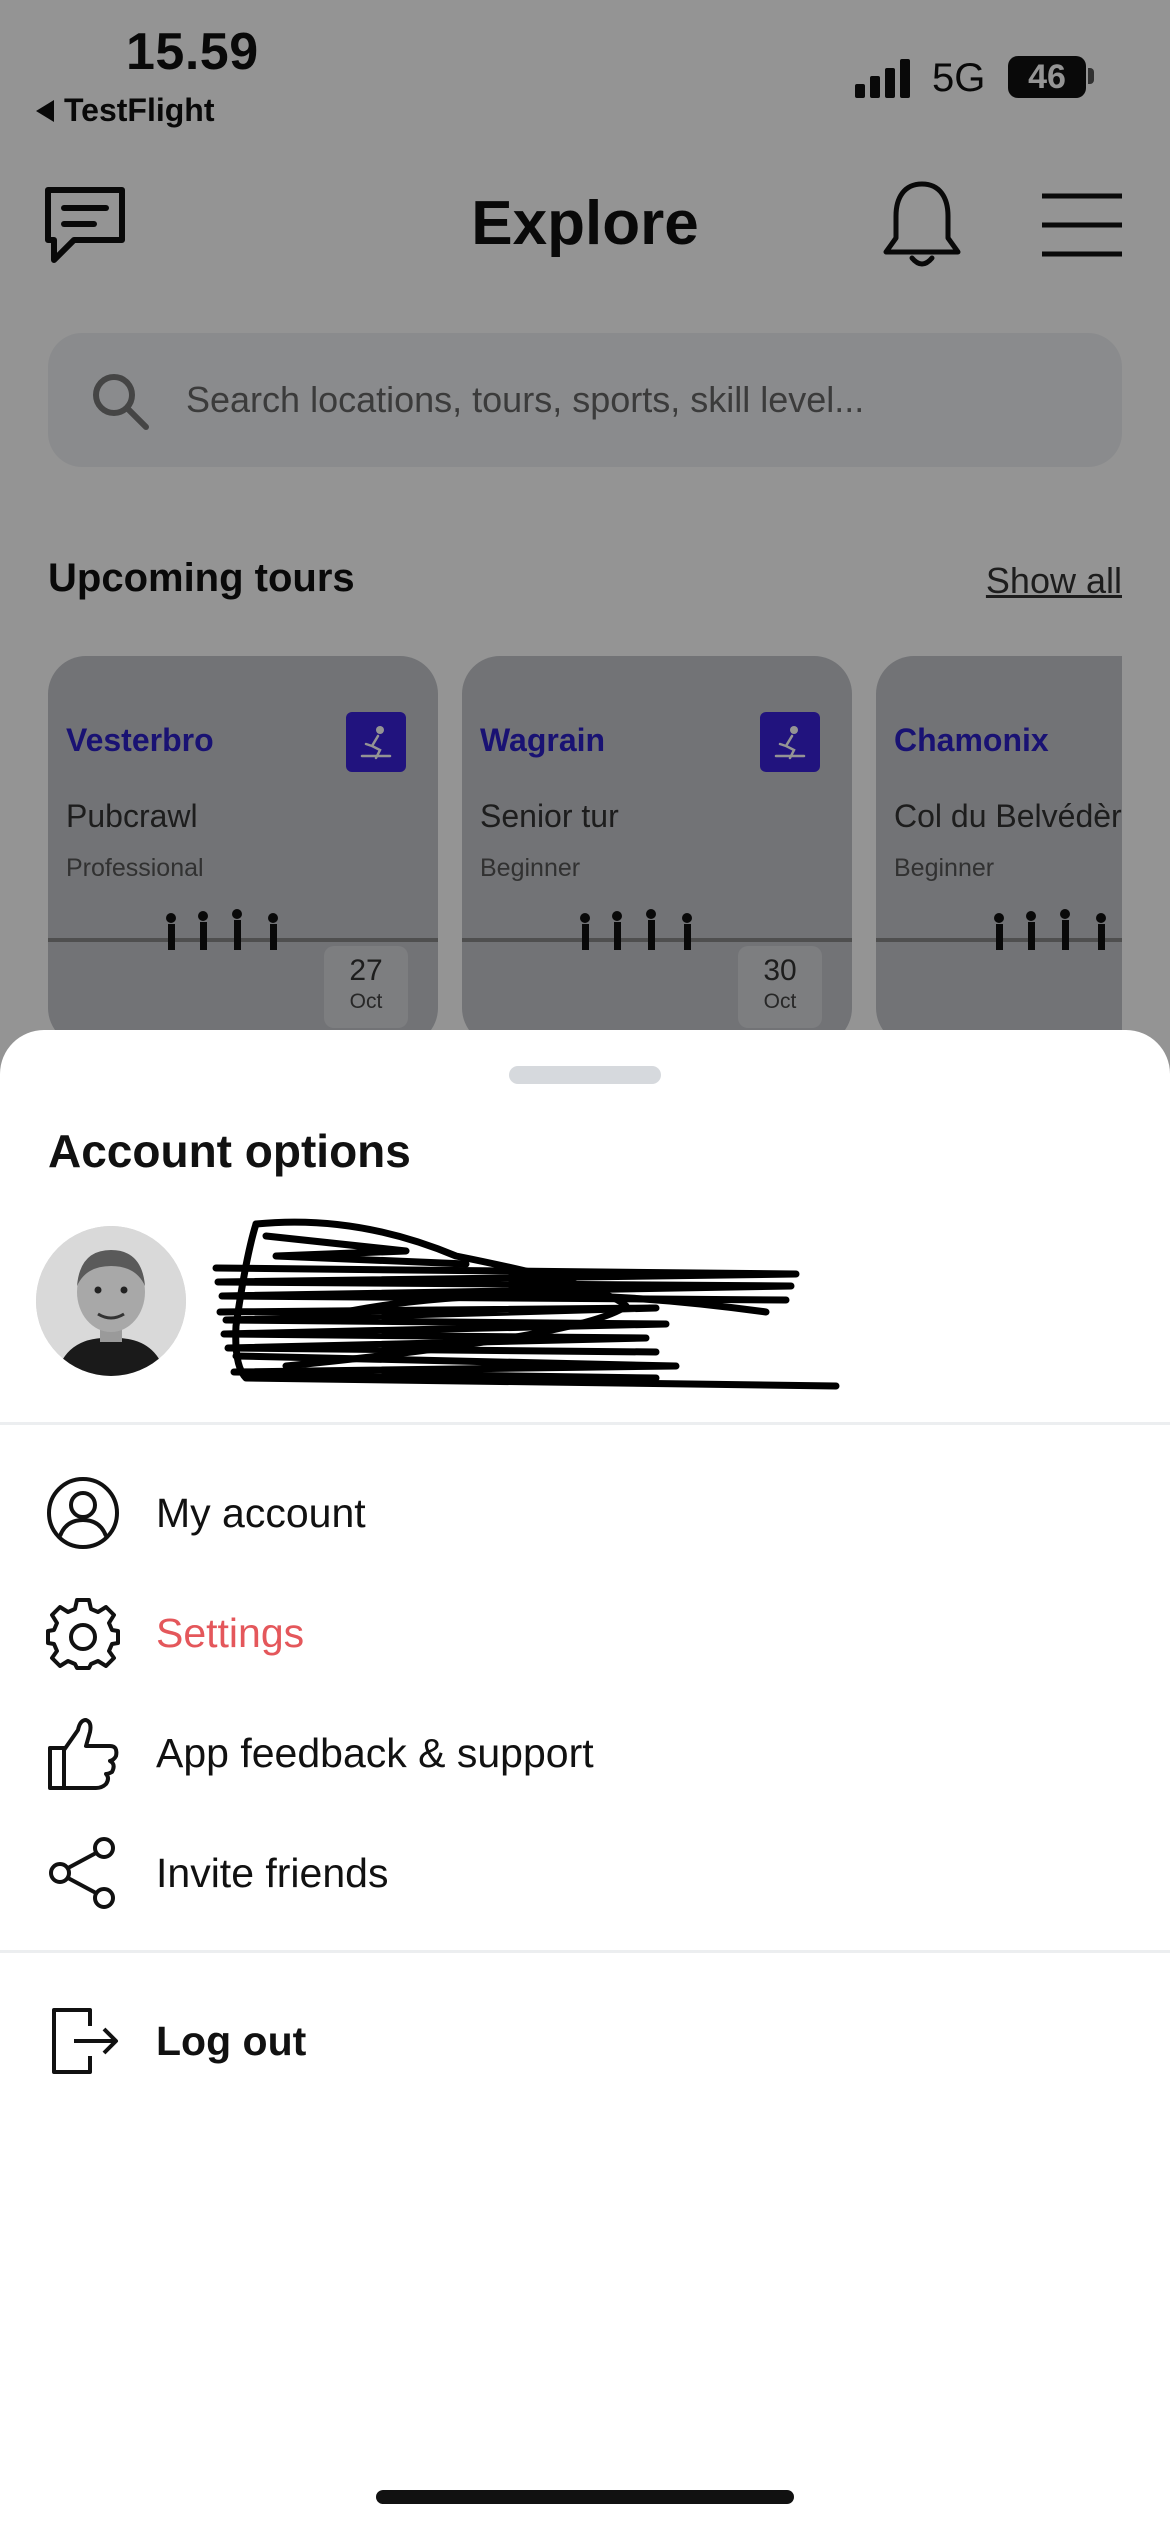 Image resolution: width=1170 pixels, height=2532 pixels. Describe the element at coordinates (585, 2039) in the screenshot. I see `logout-button: Log out` at that location.